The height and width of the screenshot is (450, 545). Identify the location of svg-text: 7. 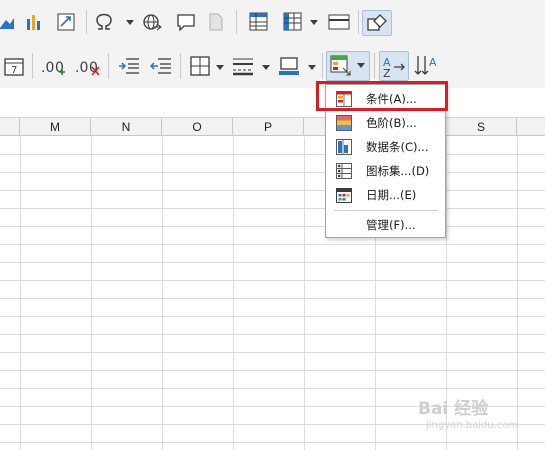
(14, 70).